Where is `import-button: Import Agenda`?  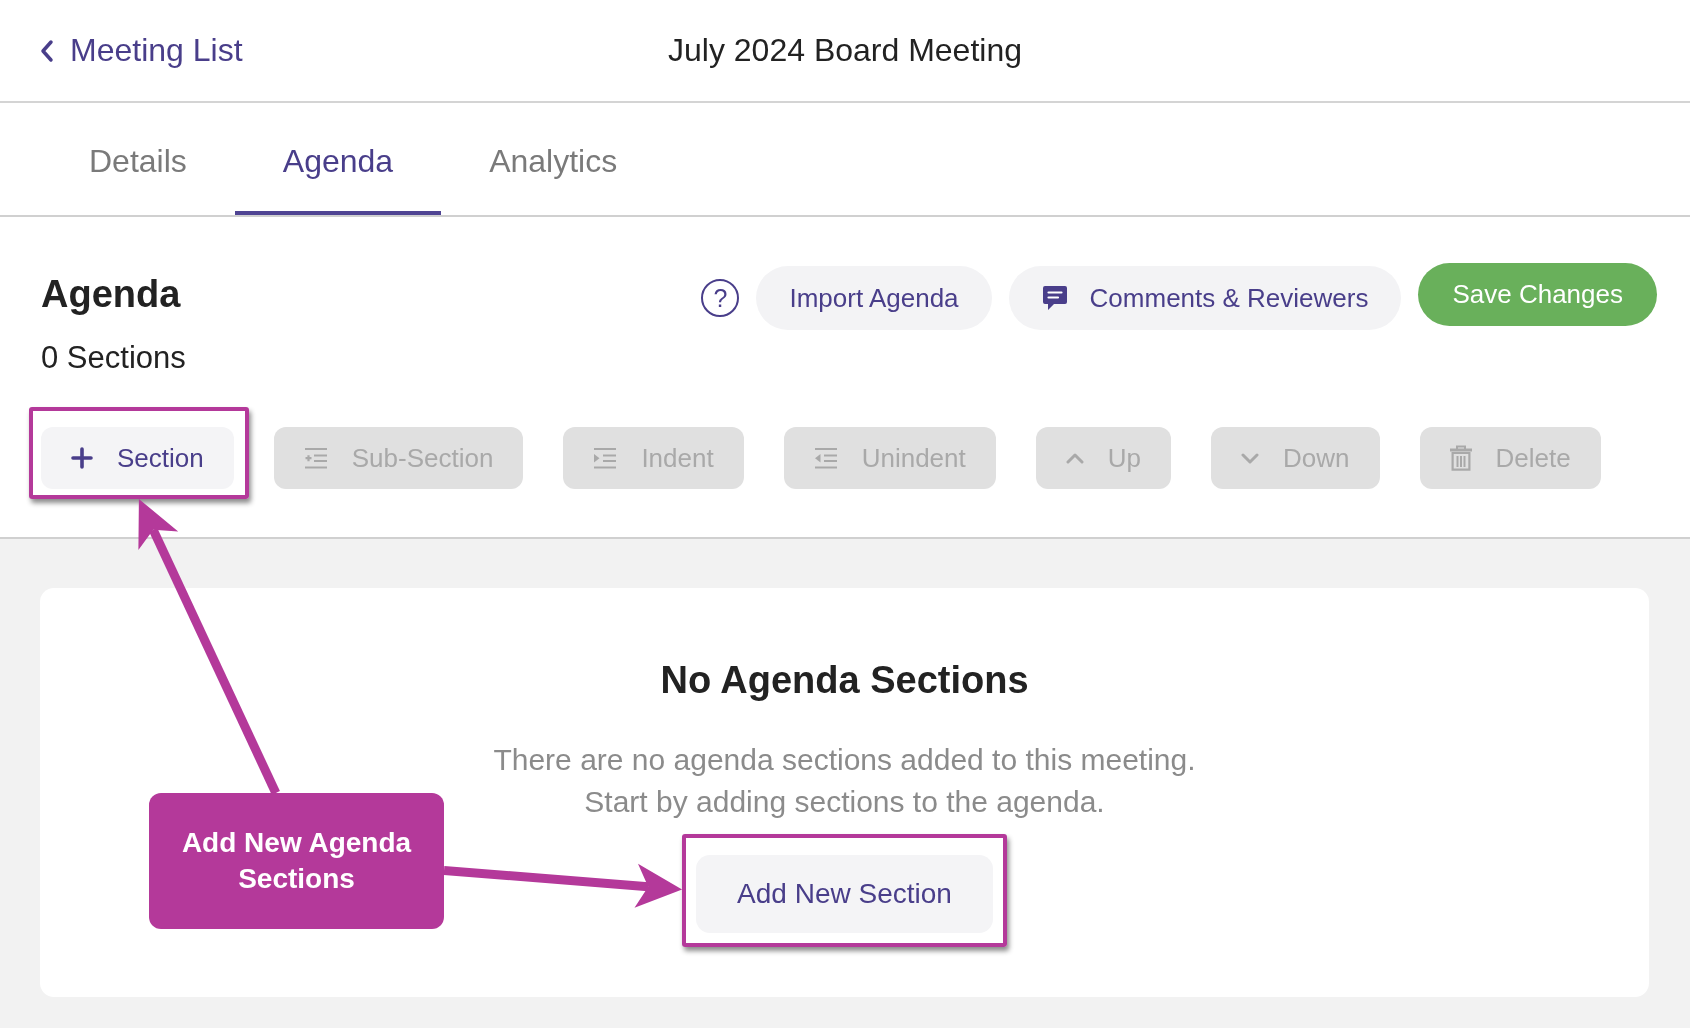 import-button: Import Agenda is located at coordinates (874, 298).